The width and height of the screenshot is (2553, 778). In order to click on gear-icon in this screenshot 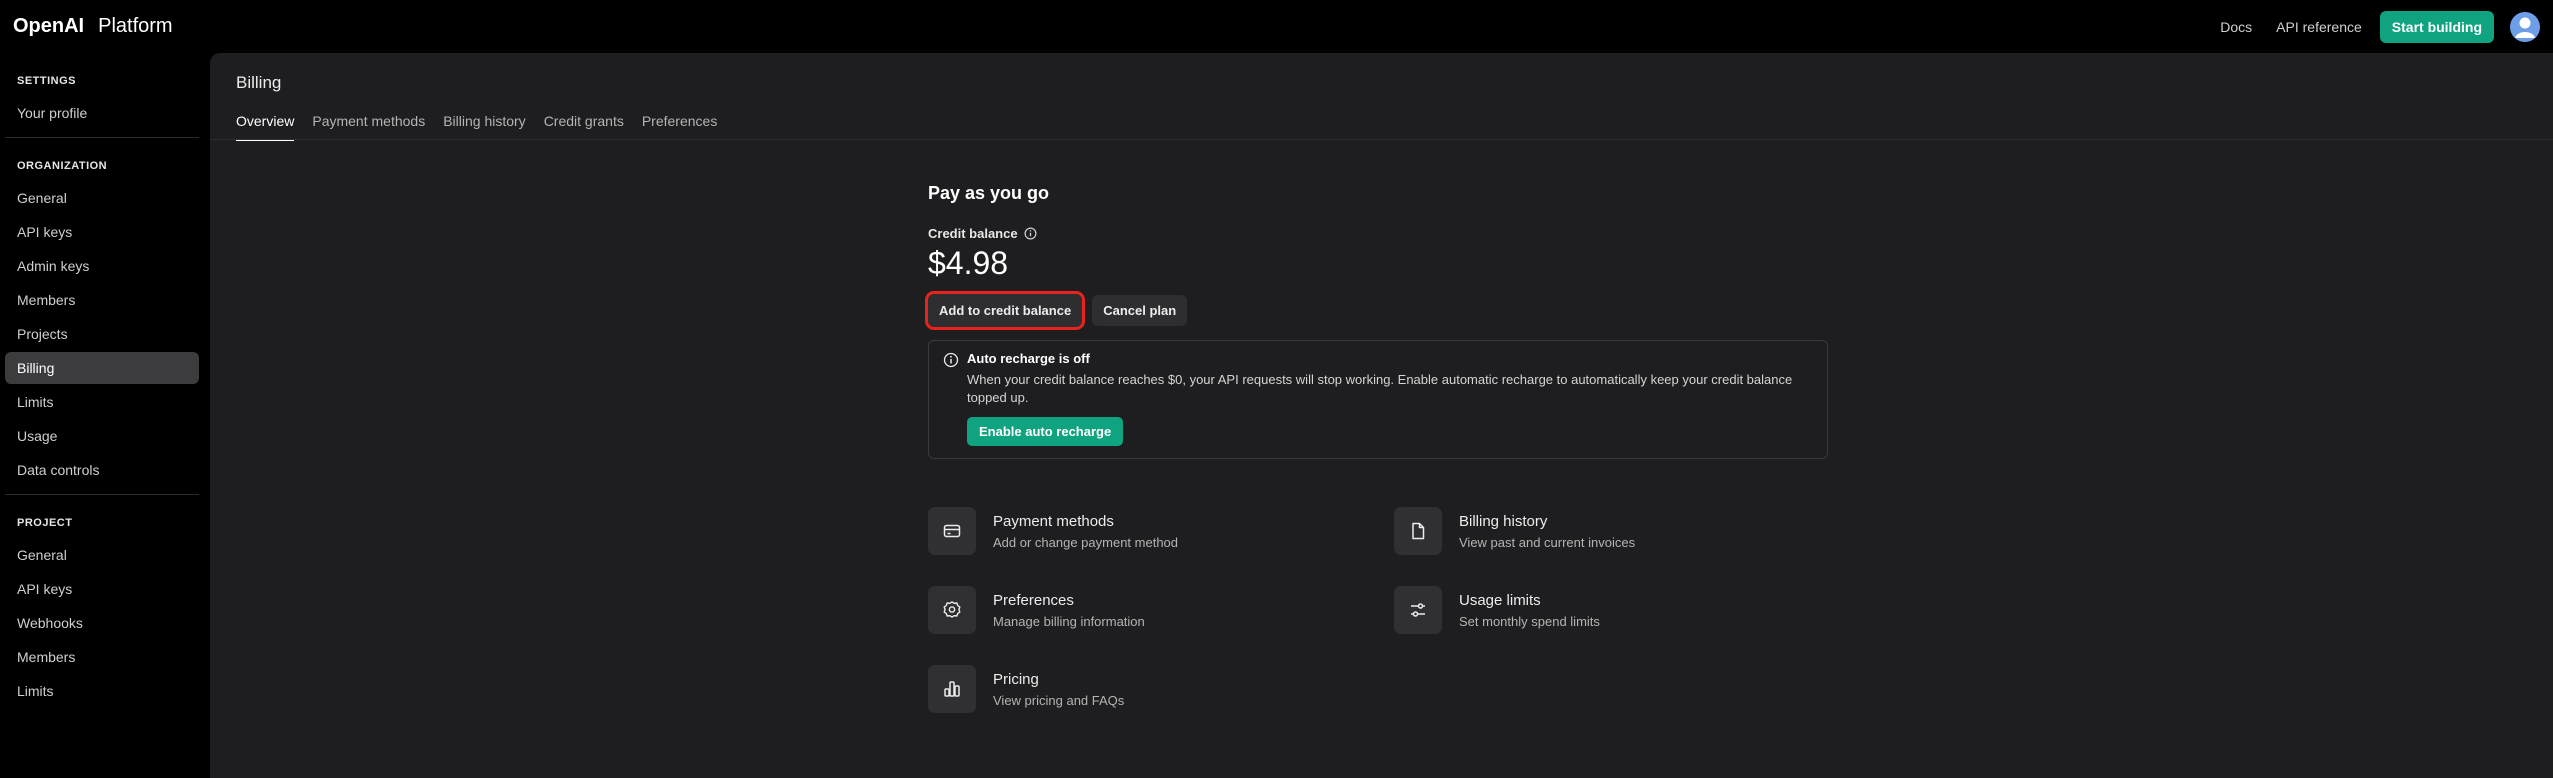, I will do `click(952, 609)`.